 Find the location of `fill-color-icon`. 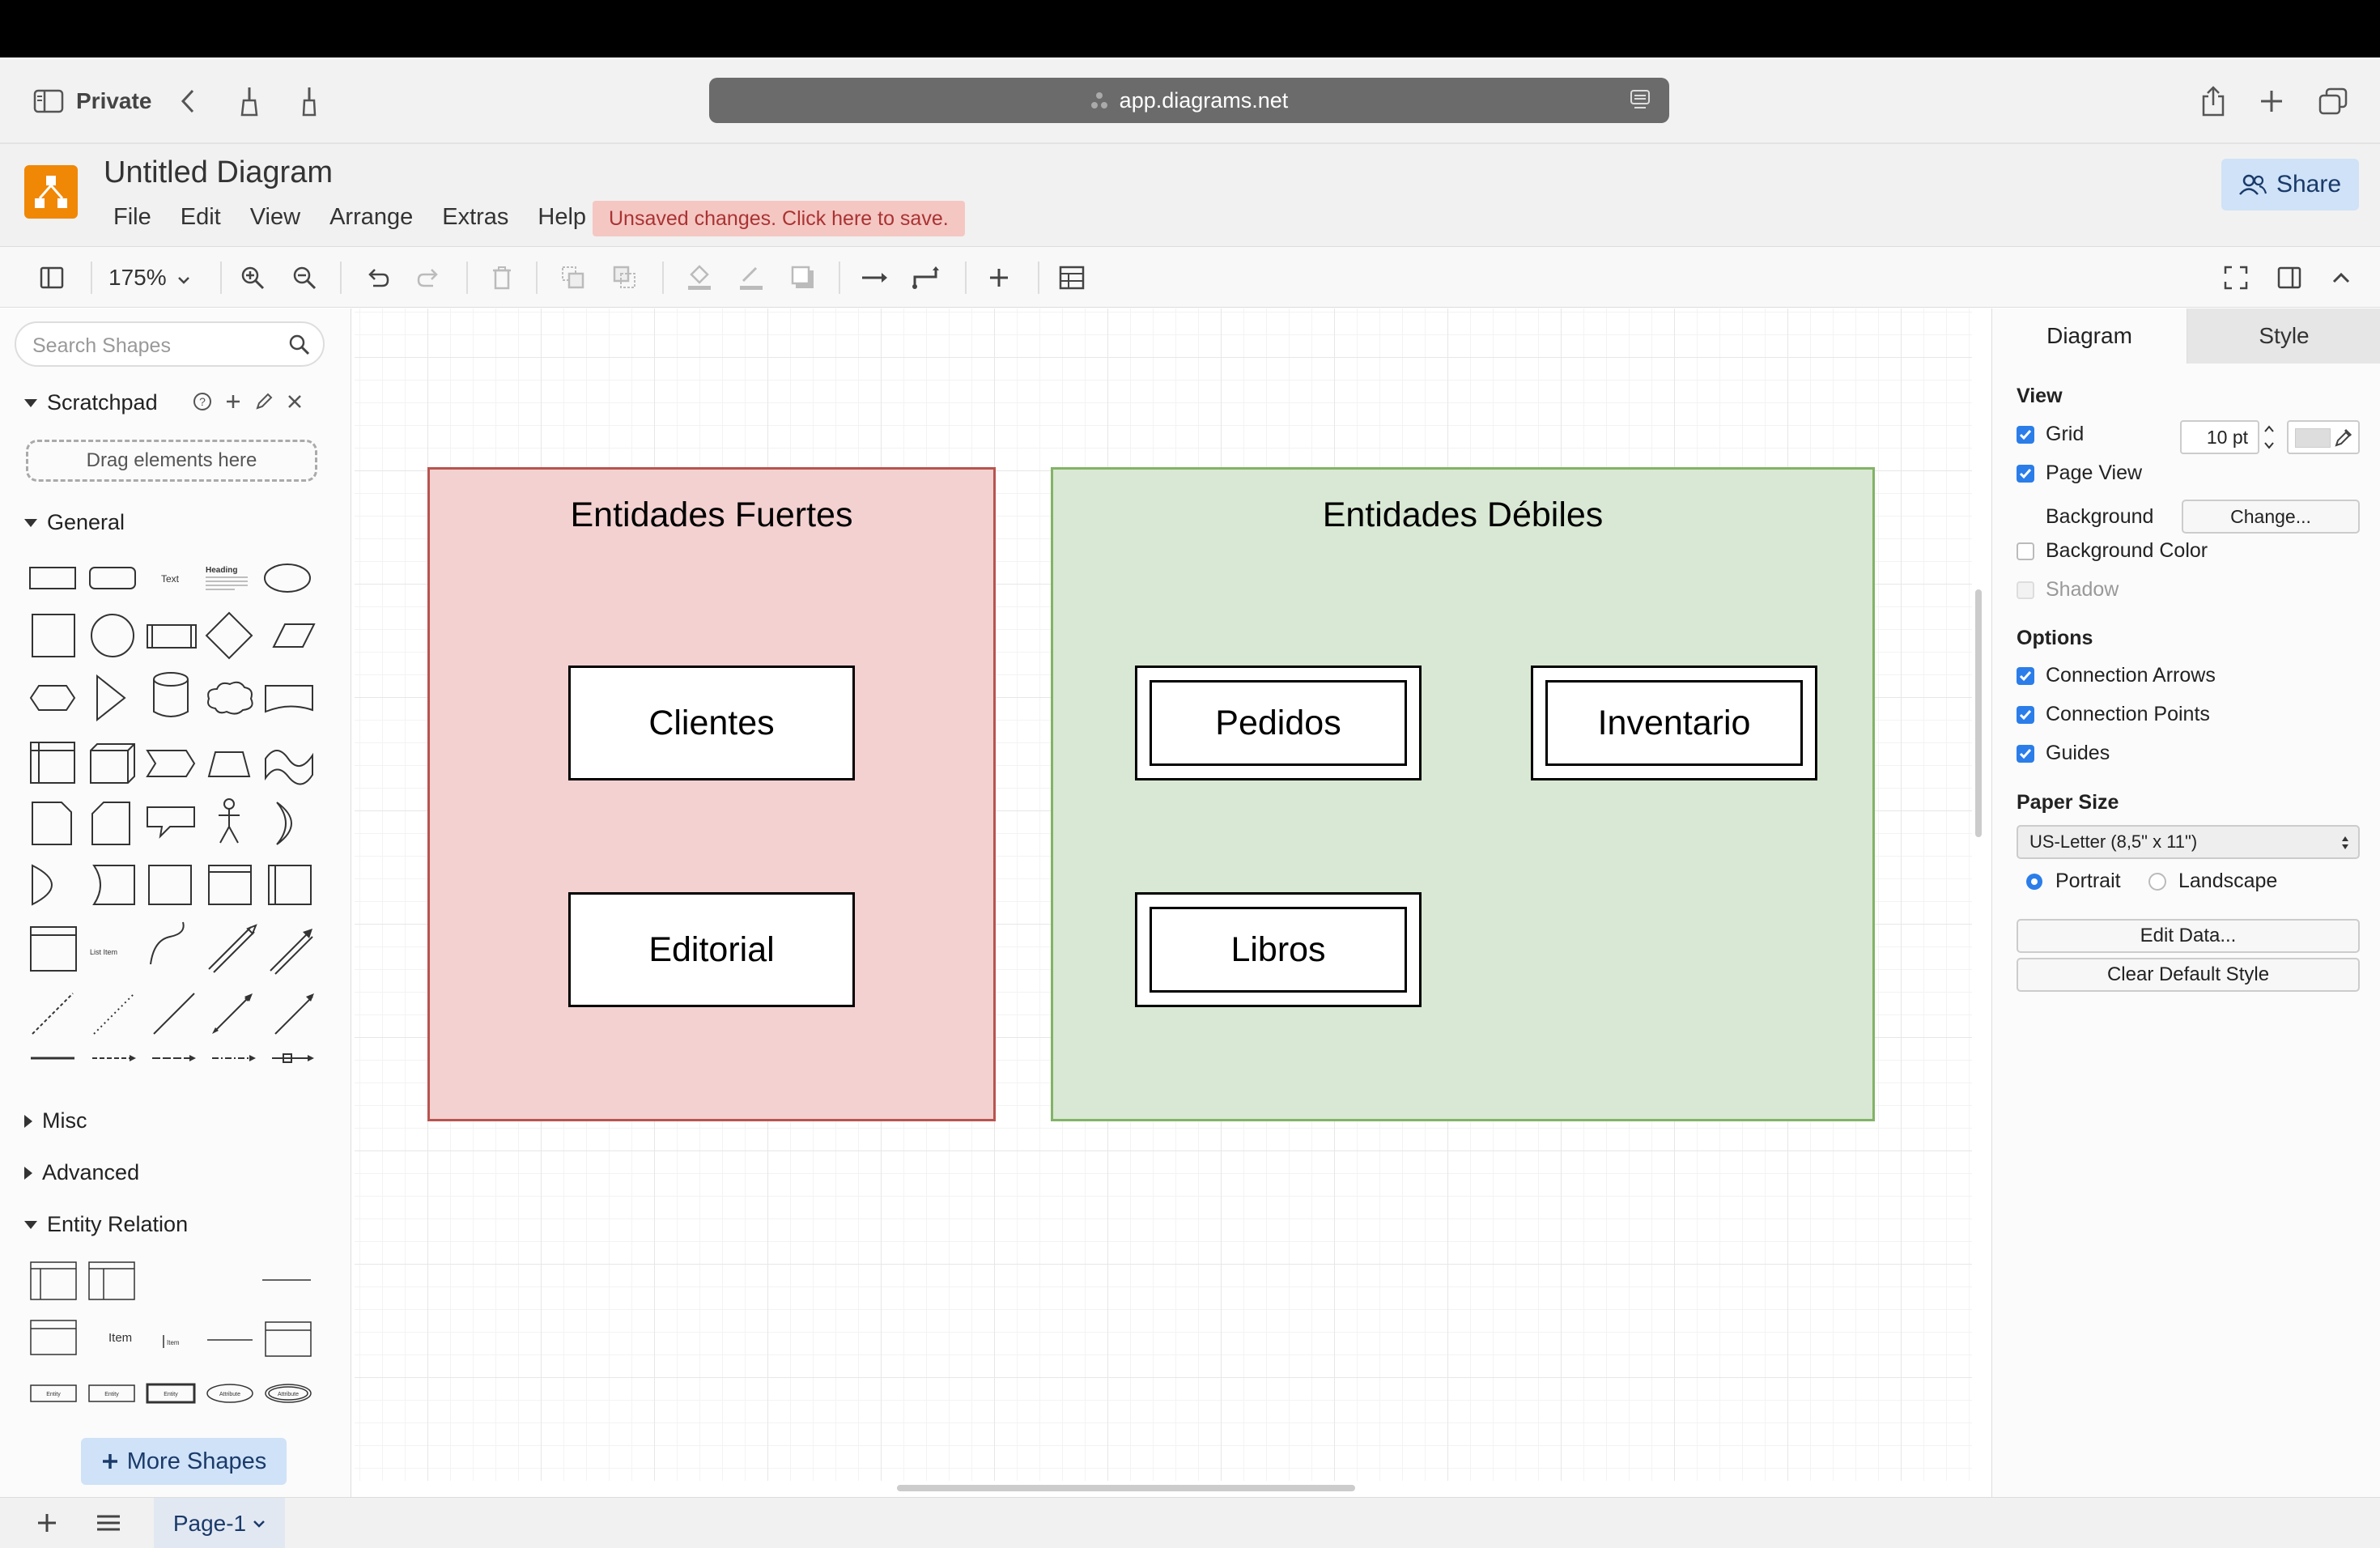

fill-color-icon is located at coordinates (699, 278).